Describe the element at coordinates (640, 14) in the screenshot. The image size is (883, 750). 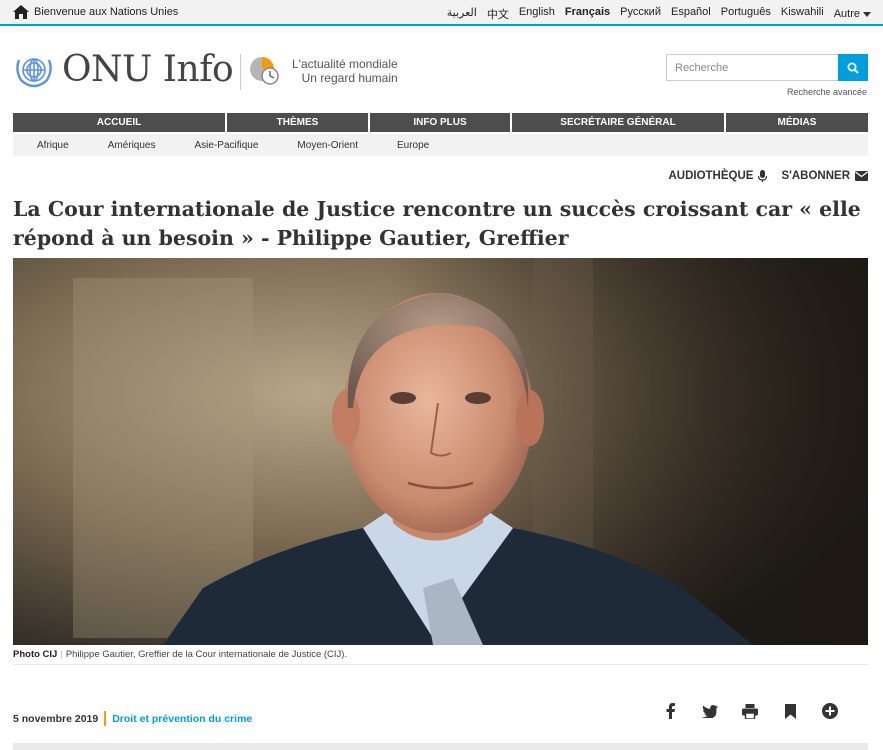
I see `lang-russian: Русский` at that location.